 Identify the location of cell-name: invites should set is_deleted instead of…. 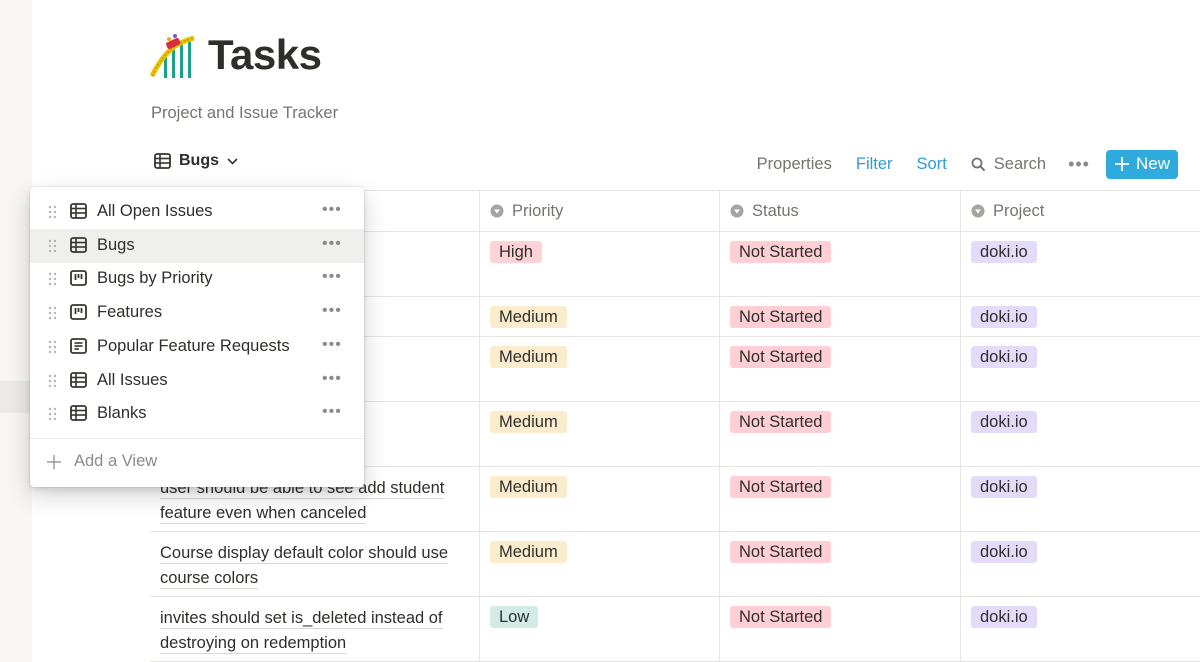
(315, 629).